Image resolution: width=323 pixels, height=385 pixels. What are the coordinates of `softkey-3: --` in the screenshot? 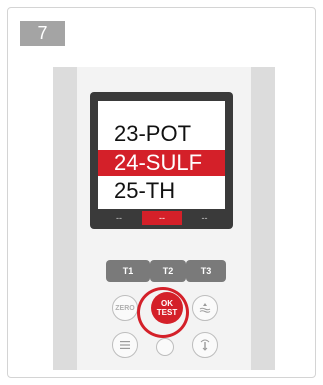 It's located at (204, 218).